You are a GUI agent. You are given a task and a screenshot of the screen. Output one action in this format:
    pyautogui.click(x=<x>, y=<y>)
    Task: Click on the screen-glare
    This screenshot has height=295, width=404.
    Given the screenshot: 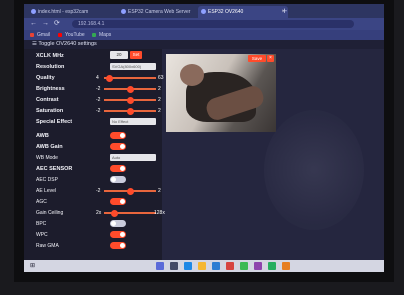 What is the action you would take?
    pyautogui.click(x=314, y=170)
    